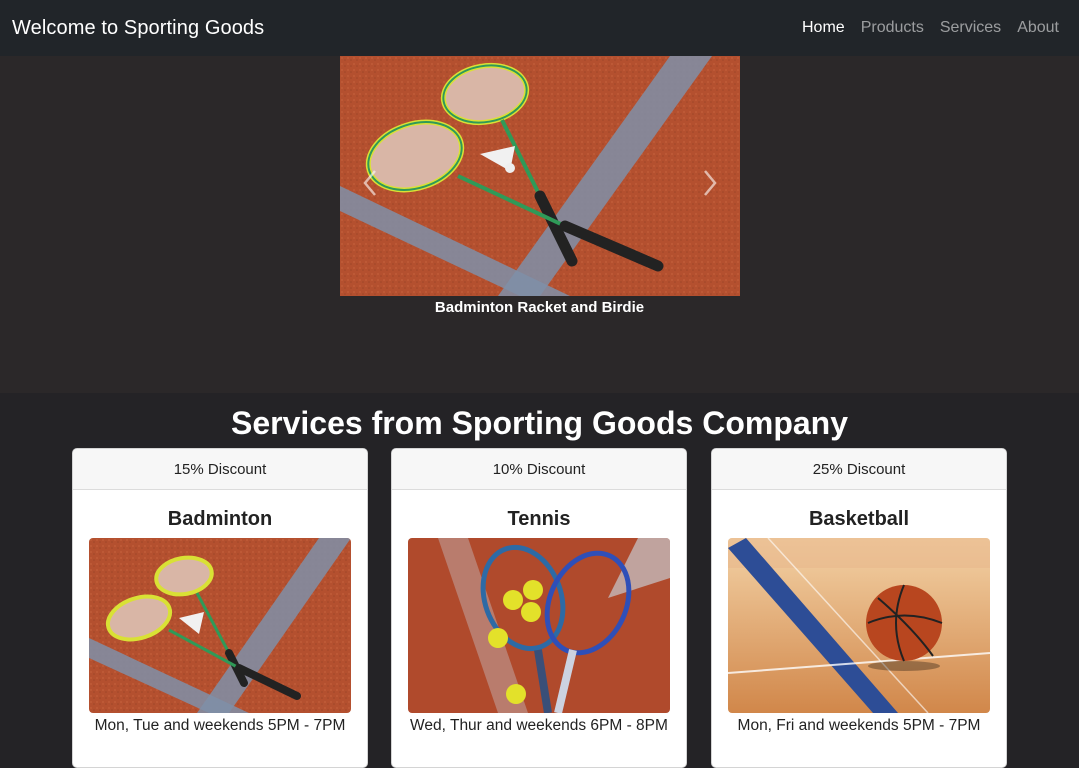 This screenshot has width=1079, height=768. What do you see at coordinates (539, 725) in the screenshot?
I see `card-schedule: Wed, Thur and weekends 6PM - 8PM` at bounding box center [539, 725].